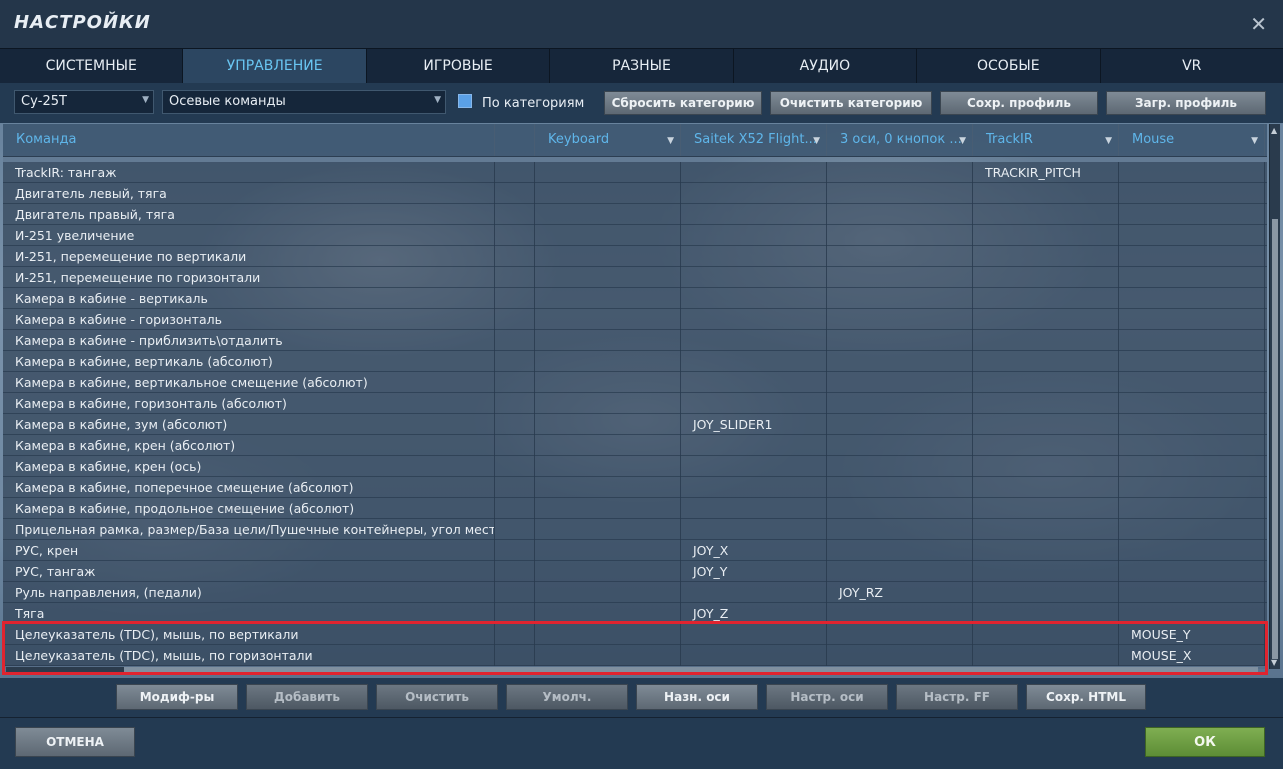 The height and width of the screenshot is (769, 1283). I want to click on column-header-command: Команда, so click(249, 140).